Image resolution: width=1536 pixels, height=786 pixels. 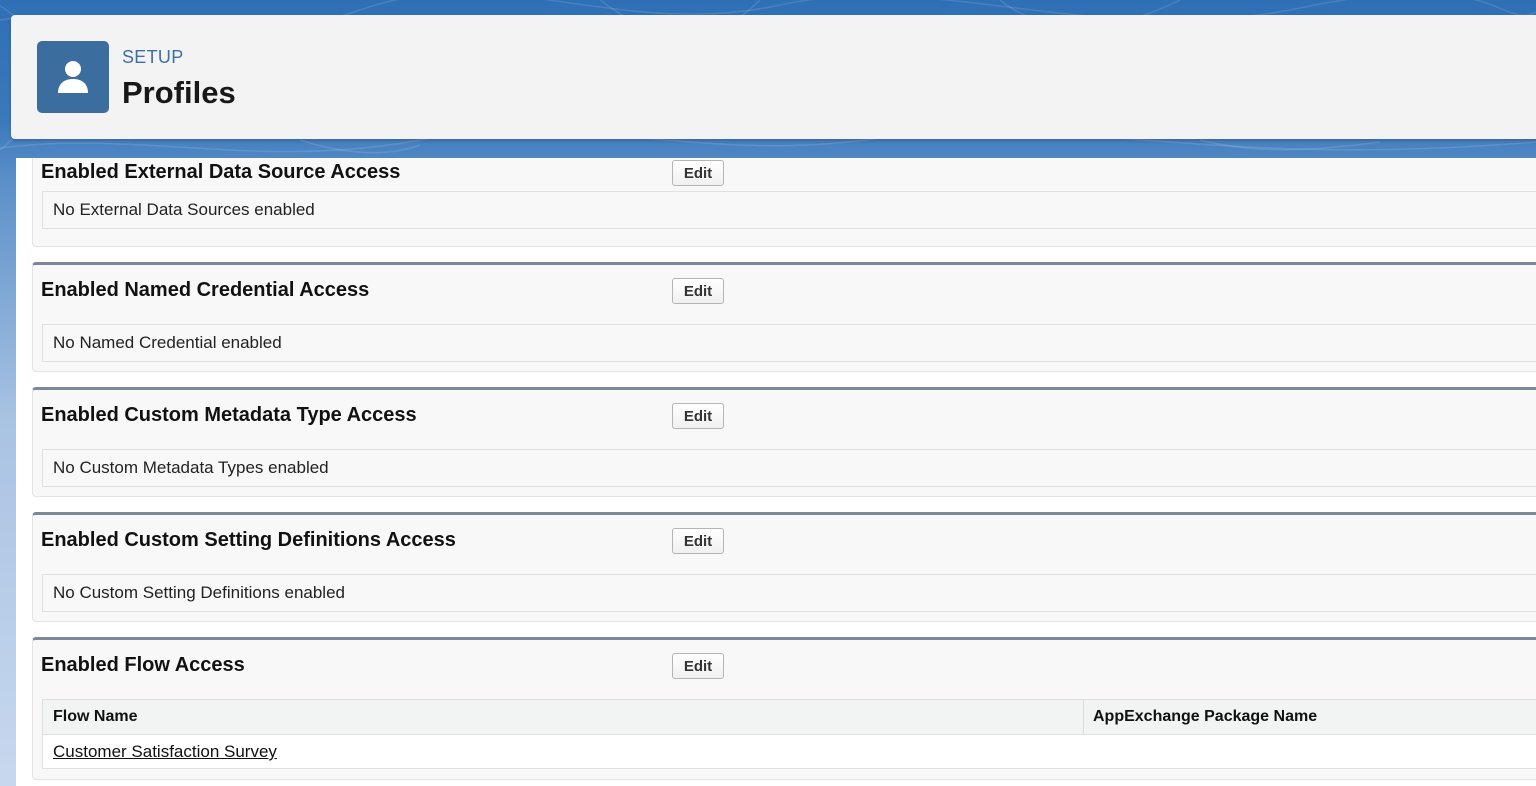 I want to click on section-empty-message: No Custom Metadata Types enabled, so click(x=789, y=468).